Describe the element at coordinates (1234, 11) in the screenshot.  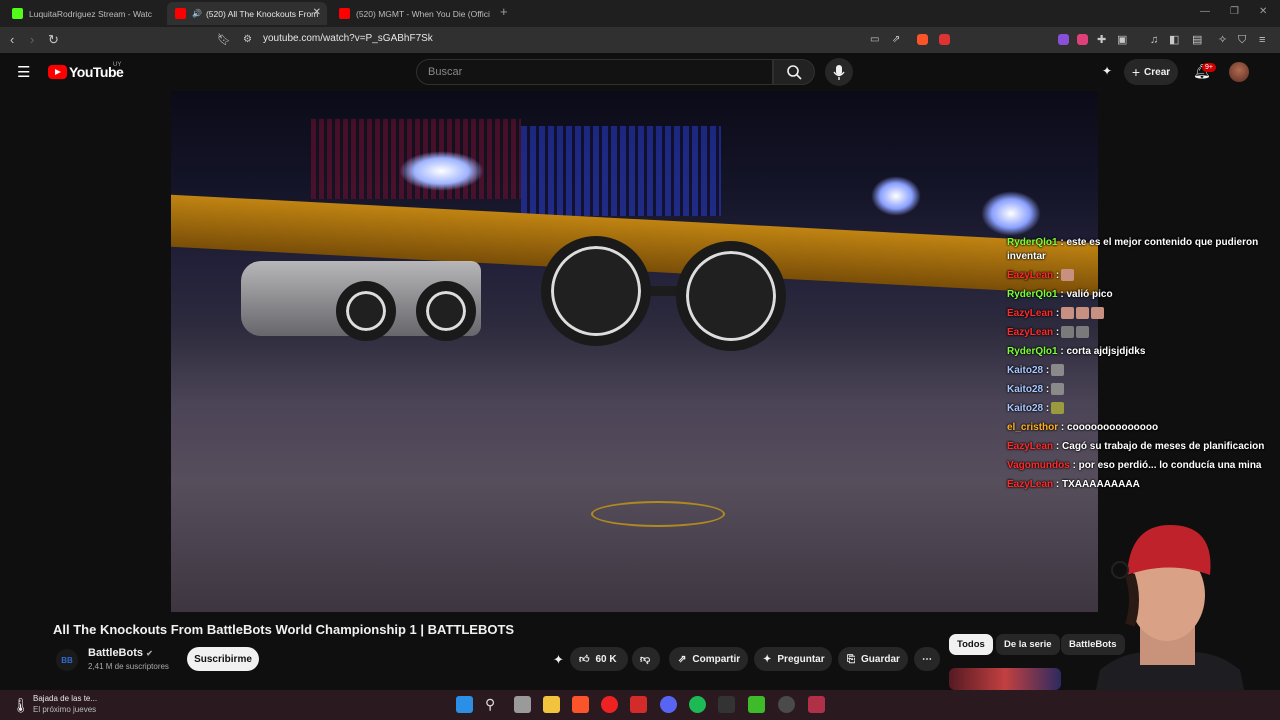
I see `maximize-button: ❐` at that location.